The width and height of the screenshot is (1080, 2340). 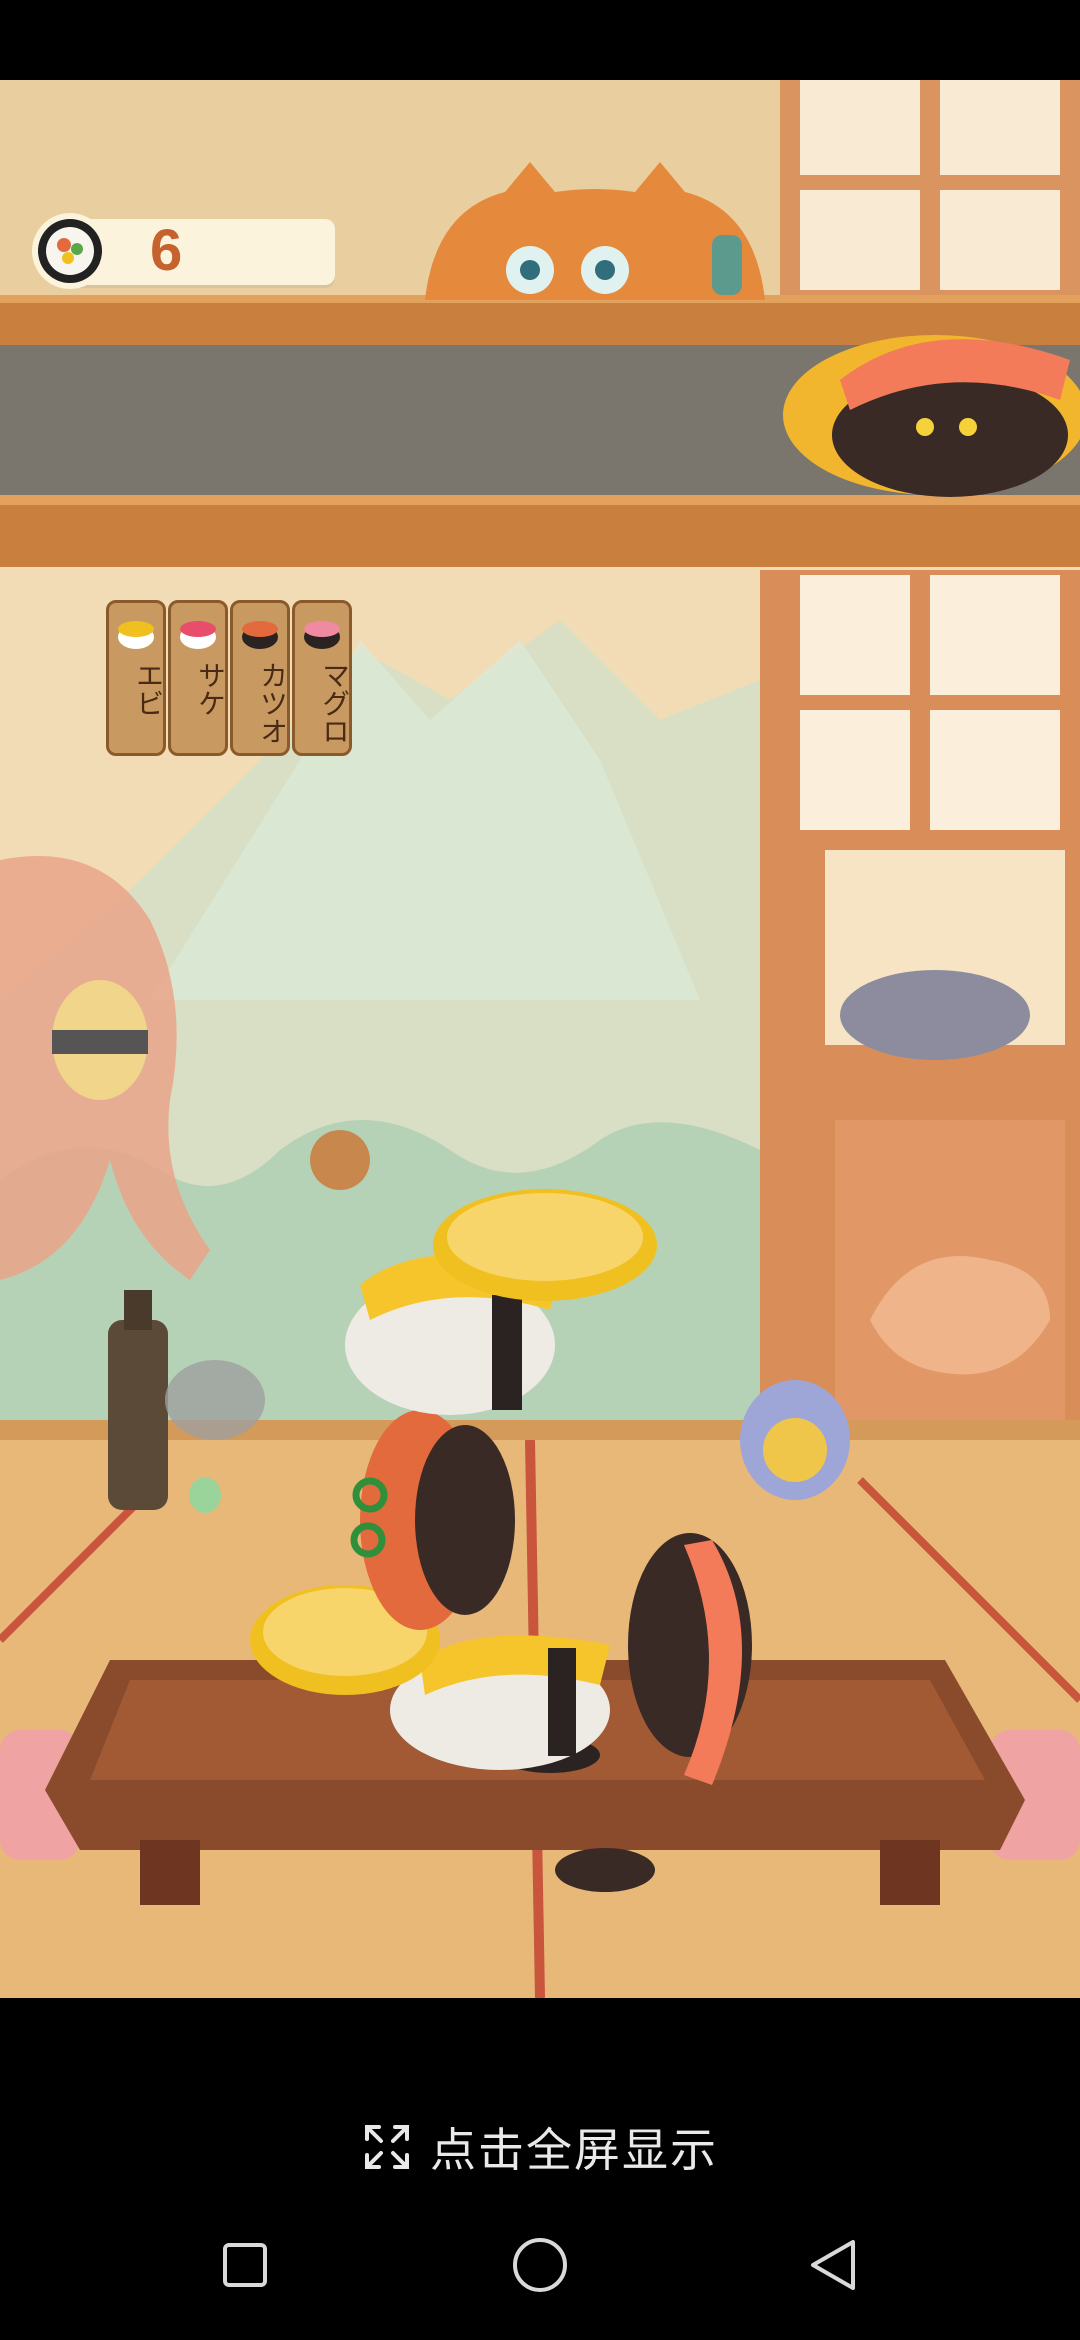 I want to click on expand-icon, so click(x=387, y=2147).